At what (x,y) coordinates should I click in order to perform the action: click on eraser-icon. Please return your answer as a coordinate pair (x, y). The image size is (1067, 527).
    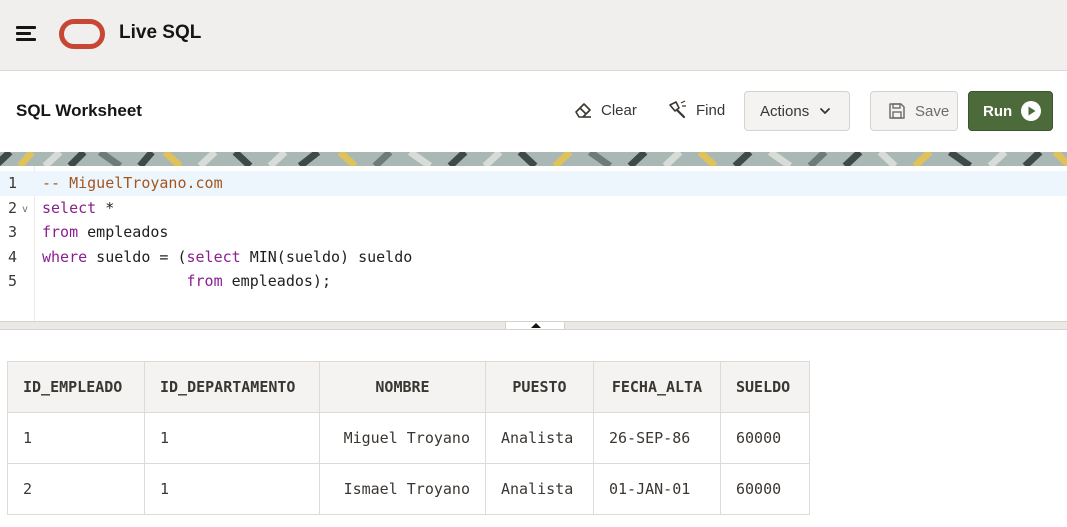
    Looking at the image, I should click on (583, 110).